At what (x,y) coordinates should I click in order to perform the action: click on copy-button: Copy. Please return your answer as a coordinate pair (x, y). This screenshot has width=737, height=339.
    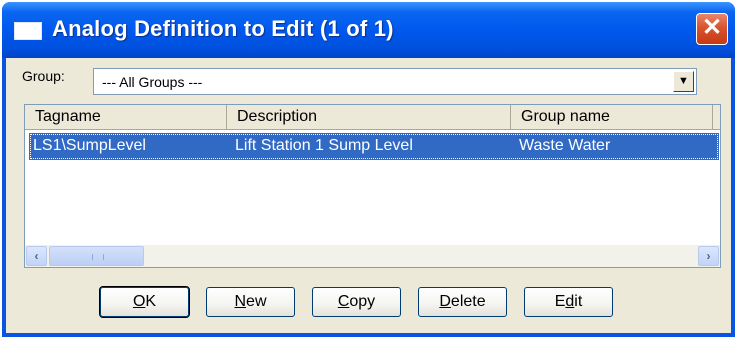
    Looking at the image, I should click on (356, 302).